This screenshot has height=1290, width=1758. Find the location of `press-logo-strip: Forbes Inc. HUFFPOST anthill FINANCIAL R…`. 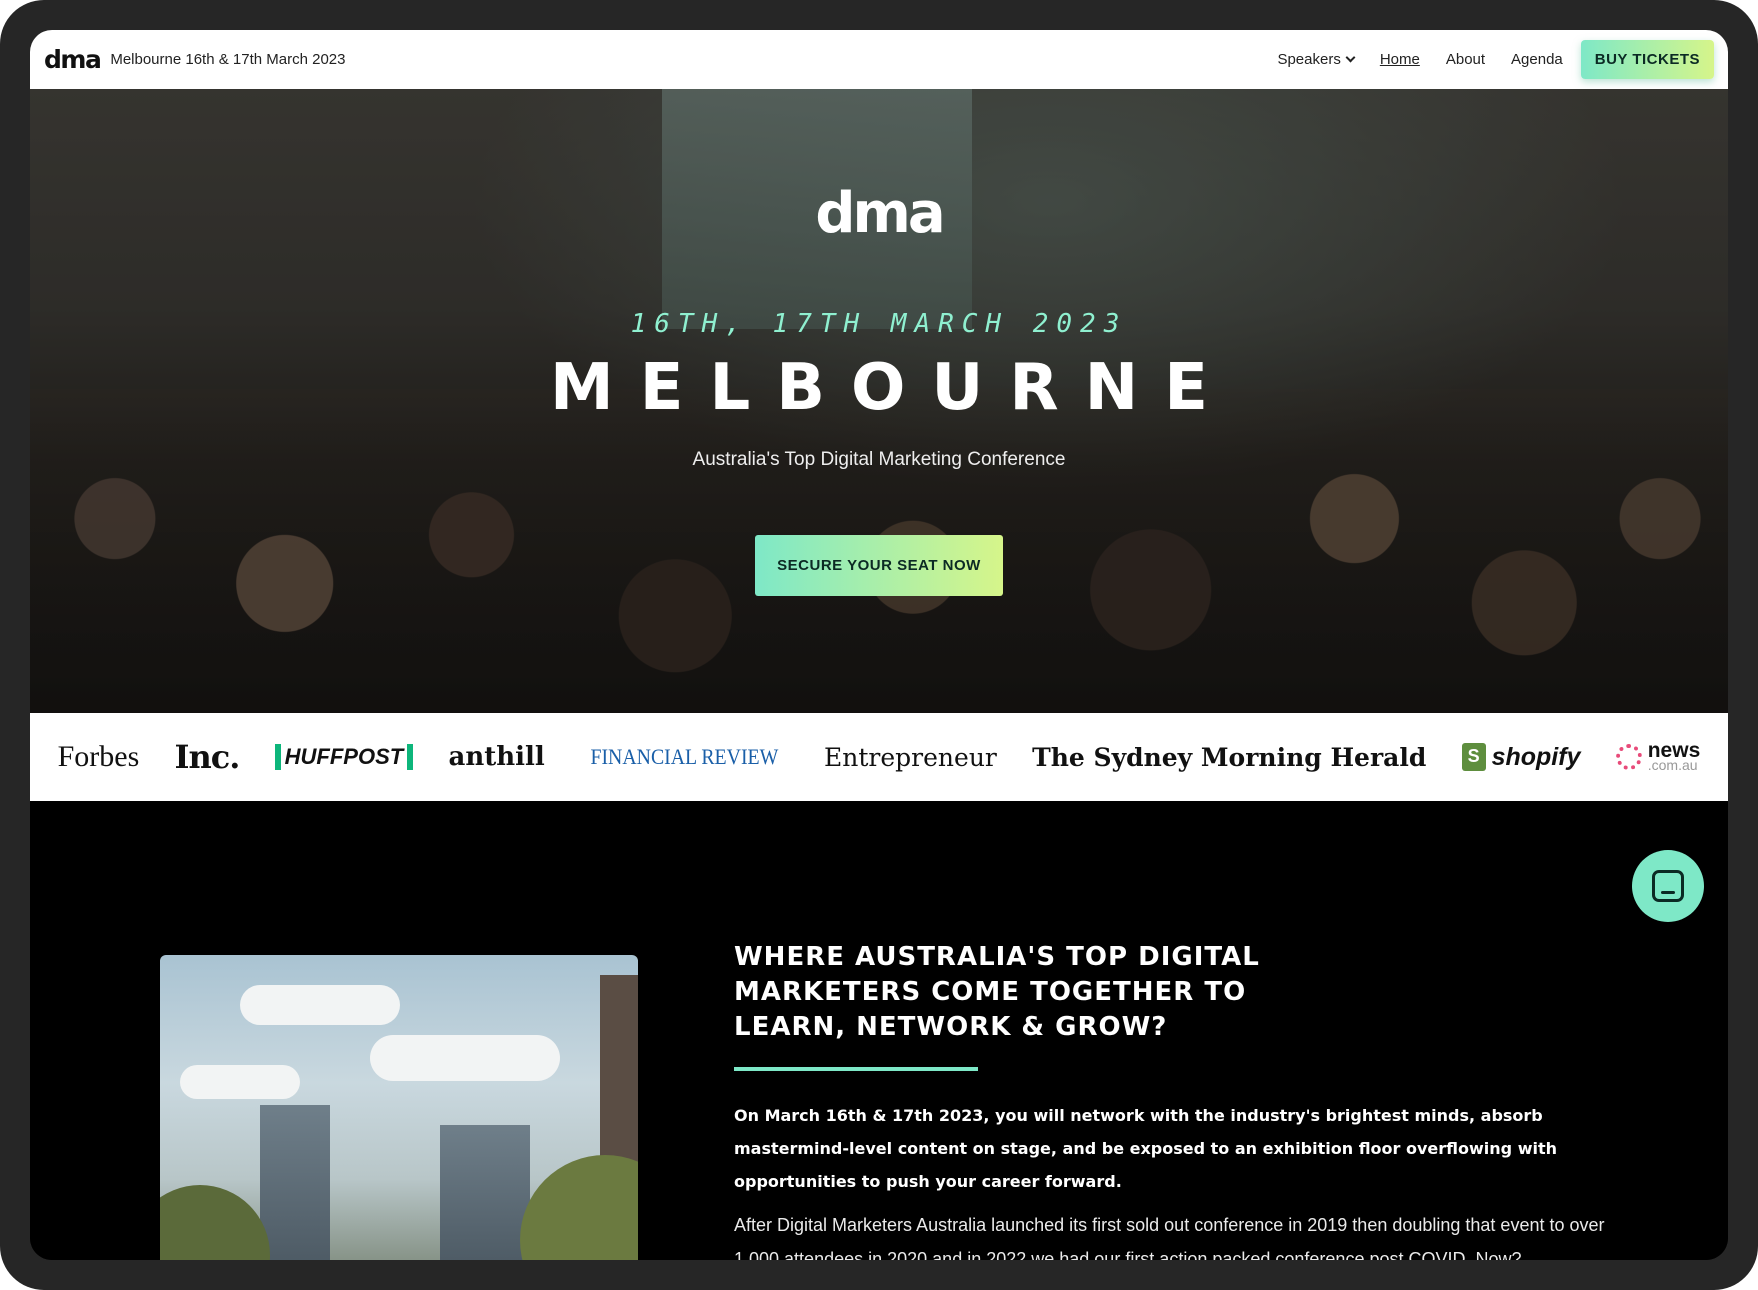

press-logo-strip: Forbes Inc. HUFFPOST anthill FINANCIAL R… is located at coordinates (879, 757).